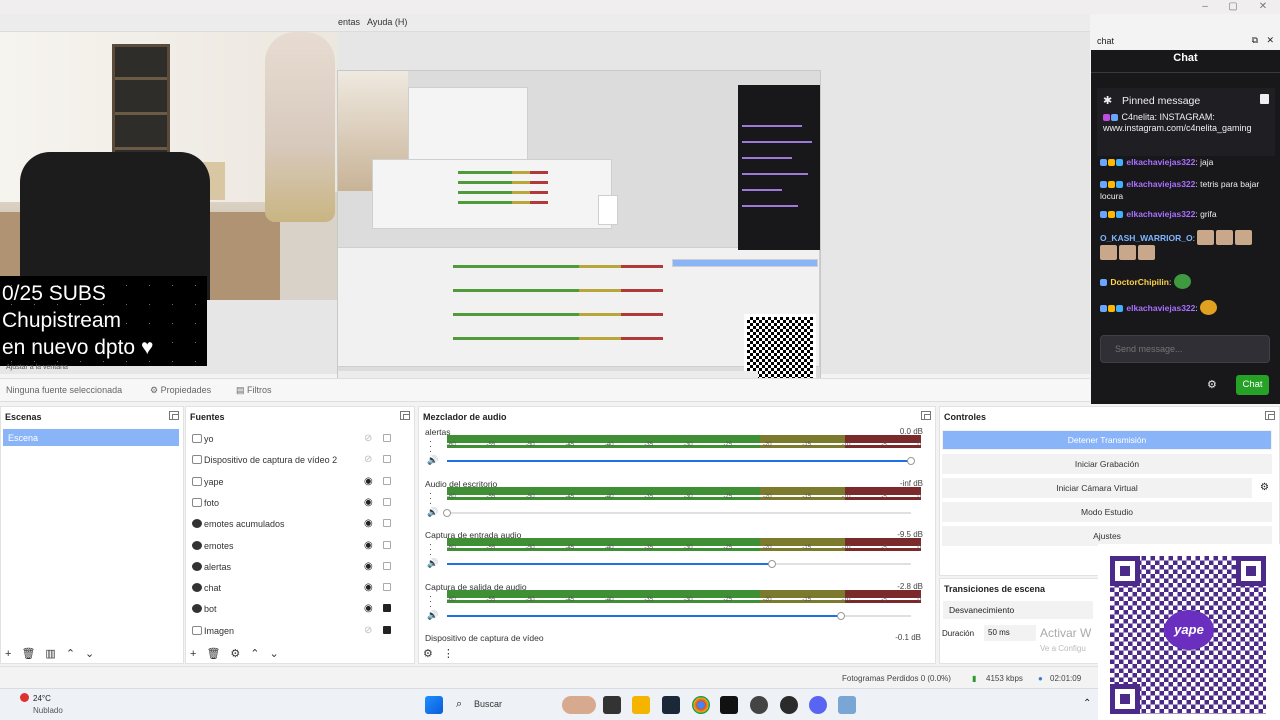  I want to click on steam-icon, so click(671, 705).